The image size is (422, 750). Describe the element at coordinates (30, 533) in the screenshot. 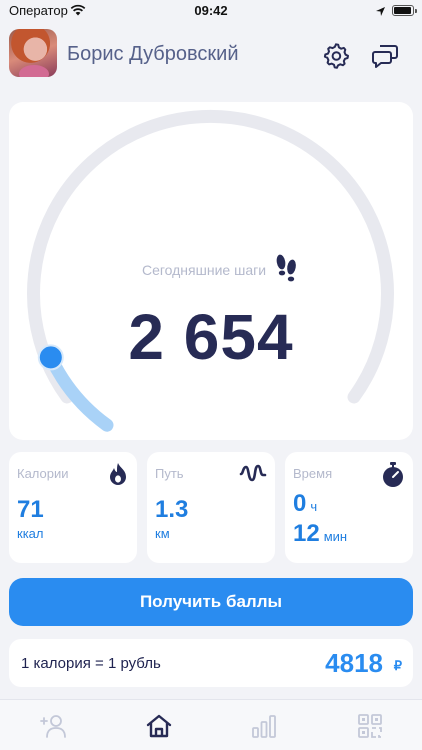

I see `calories-unit: ккал` at that location.